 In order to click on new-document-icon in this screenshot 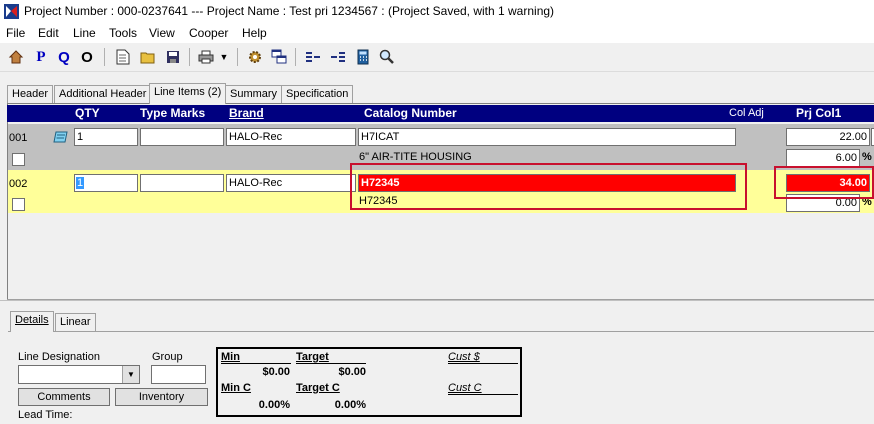, I will do `click(123, 57)`.